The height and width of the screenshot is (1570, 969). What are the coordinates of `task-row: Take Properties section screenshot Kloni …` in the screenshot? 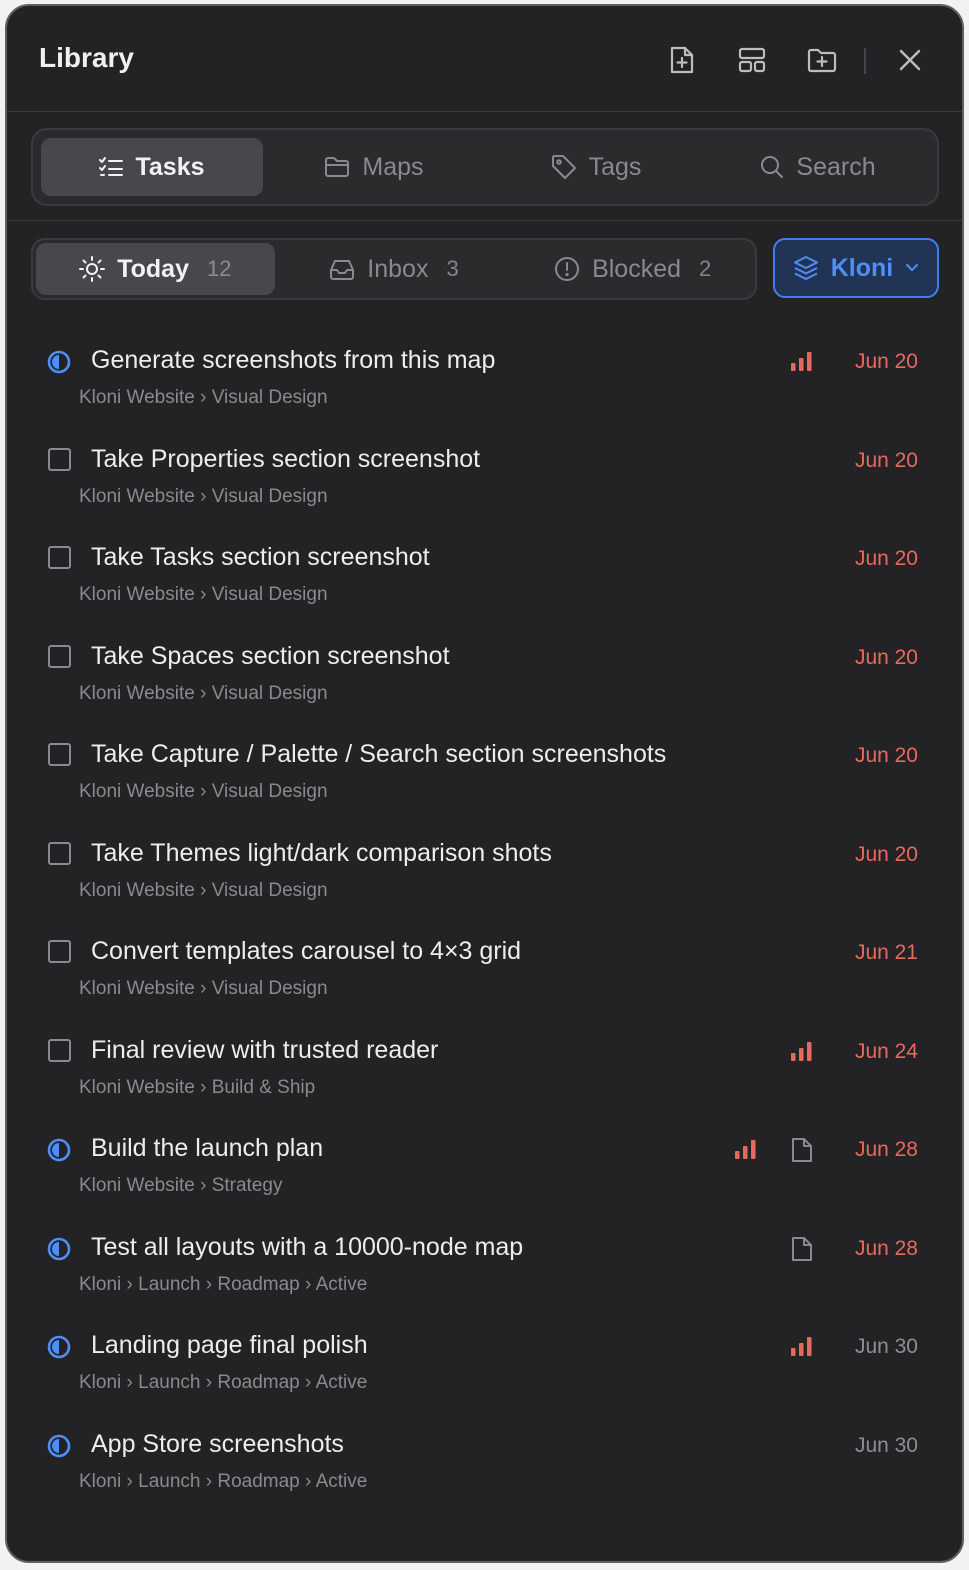 It's located at (484, 466).